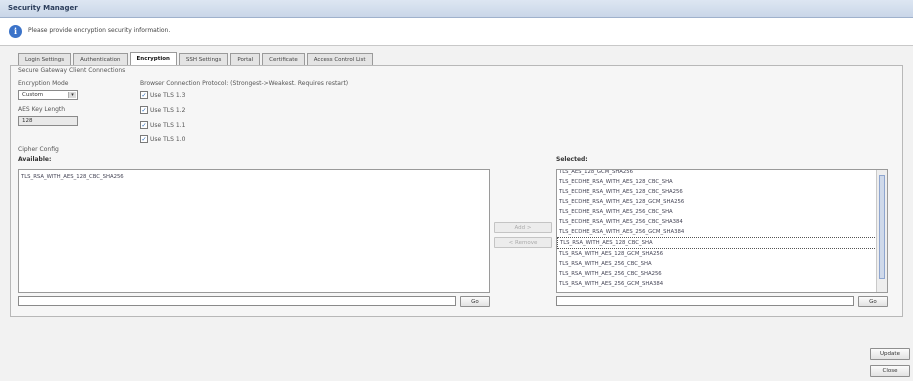 This screenshot has height=381, width=913. Describe the element at coordinates (168, 95) in the screenshot. I see `tls13-label: Use TLS 1.3` at that location.